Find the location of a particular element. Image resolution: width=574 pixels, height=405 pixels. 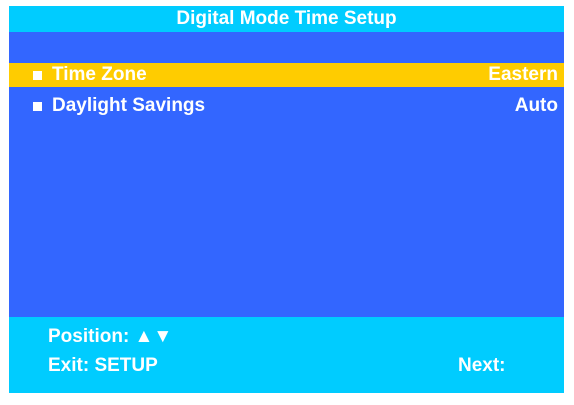

menu-item-value: Auto is located at coordinates (536, 105).